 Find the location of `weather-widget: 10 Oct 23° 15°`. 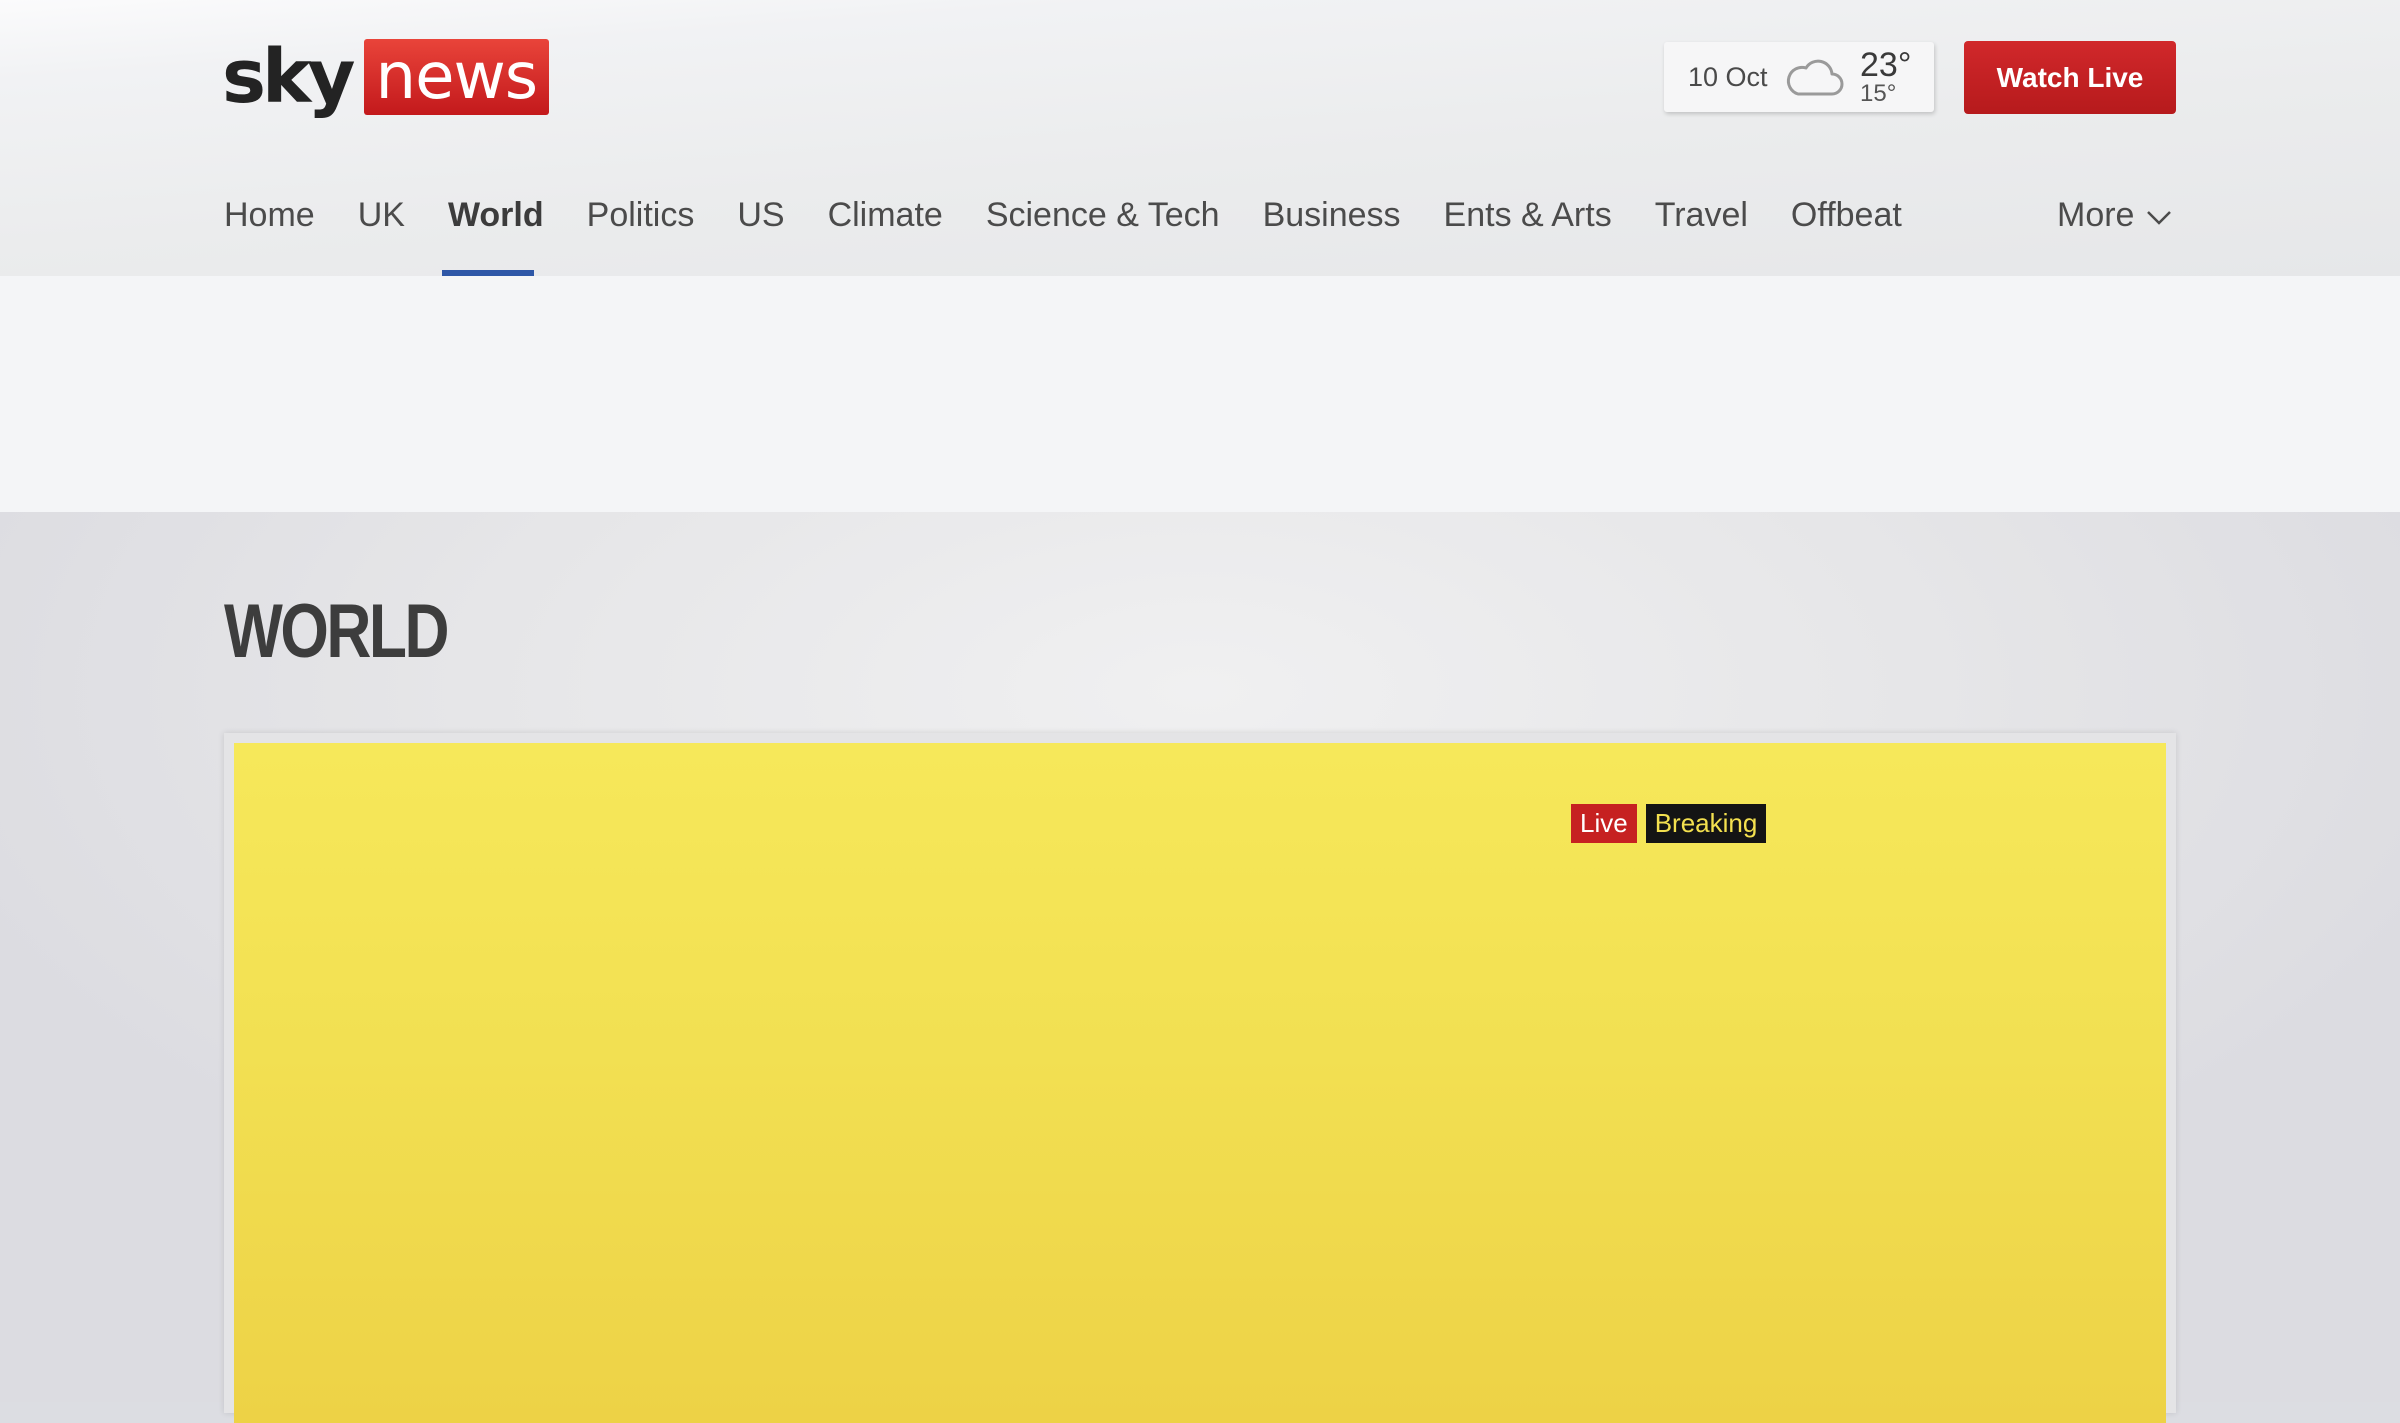

weather-widget: 10 Oct 23° 15° is located at coordinates (1799, 77).